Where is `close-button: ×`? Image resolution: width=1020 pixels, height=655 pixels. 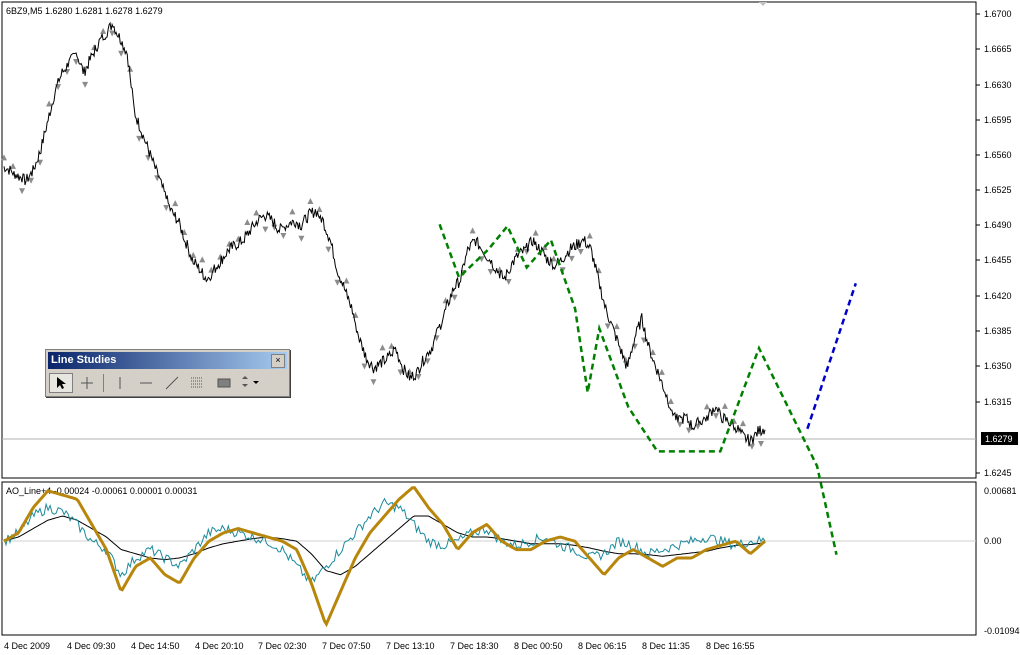 close-button: × is located at coordinates (278, 361).